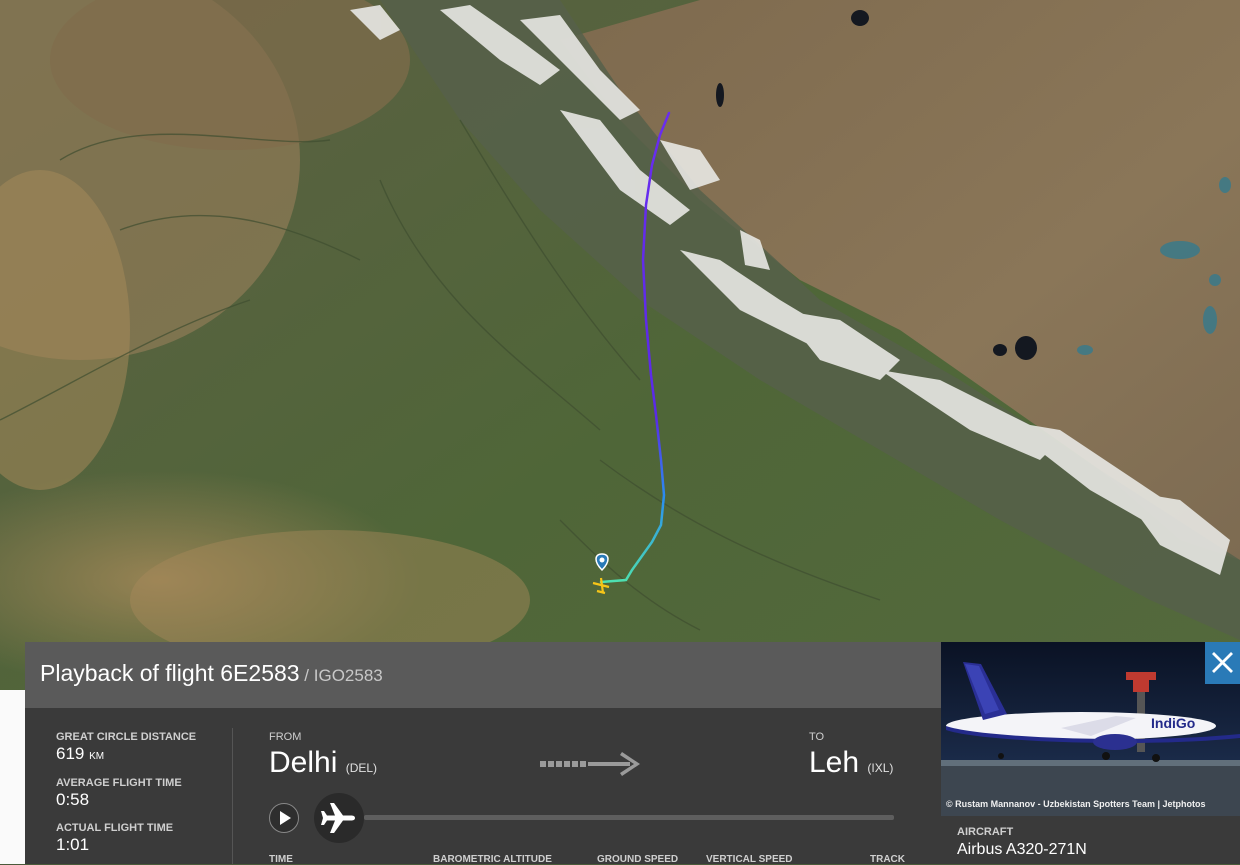 The height and width of the screenshot is (865, 1240). What do you see at coordinates (126, 737) in the screenshot?
I see `distance-label: GREAT CIRCLE DISTANCE` at bounding box center [126, 737].